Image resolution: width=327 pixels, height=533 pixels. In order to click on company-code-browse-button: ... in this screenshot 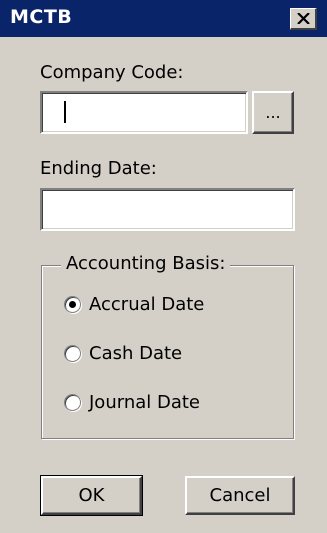, I will do `click(273, 112)`.